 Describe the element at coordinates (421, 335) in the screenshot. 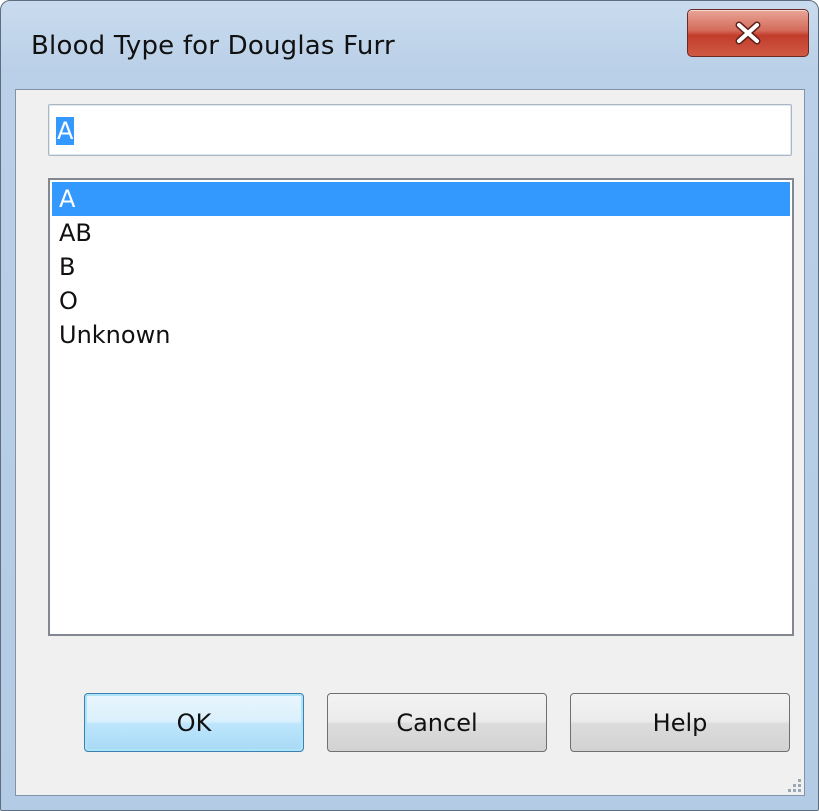

I see `list-item-unknown: Unknown` at that location.